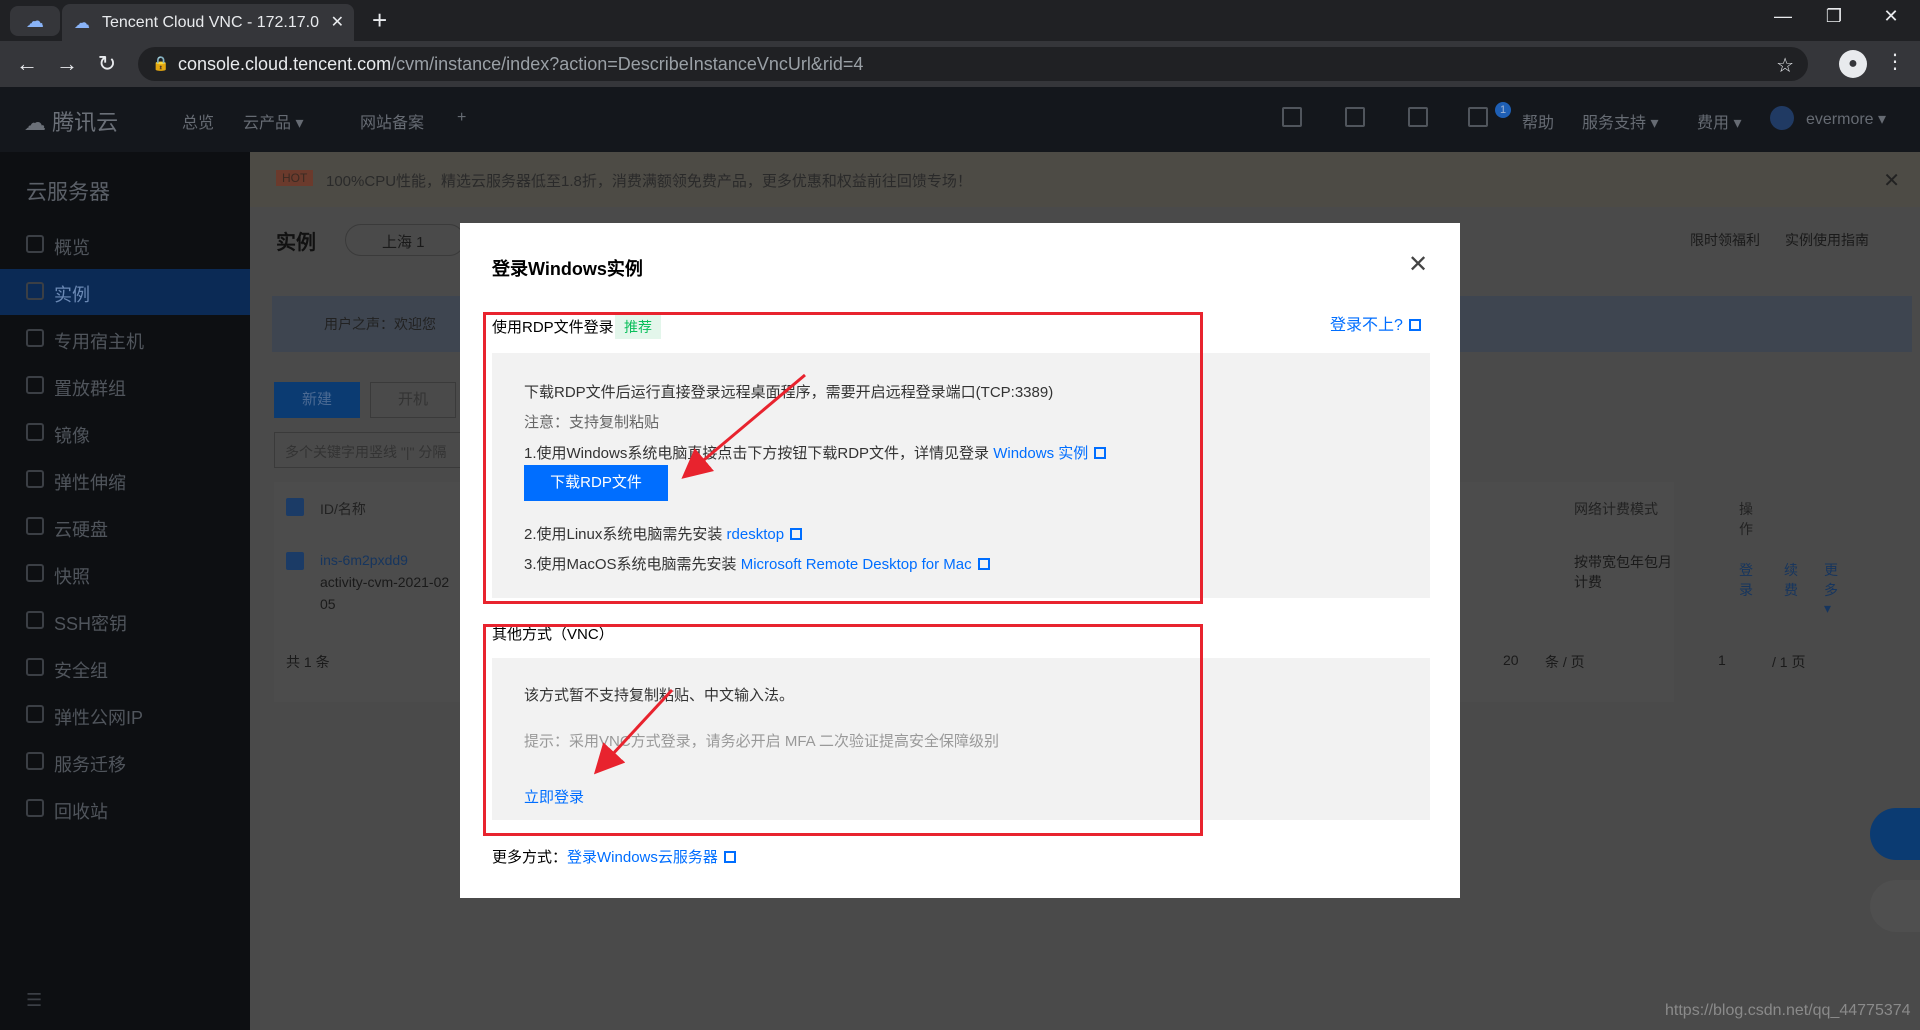  What do you see at coordinates (843, 458) in the screenshot?
I see `rdp-highlight-frame` at bounding box center [843, 458].